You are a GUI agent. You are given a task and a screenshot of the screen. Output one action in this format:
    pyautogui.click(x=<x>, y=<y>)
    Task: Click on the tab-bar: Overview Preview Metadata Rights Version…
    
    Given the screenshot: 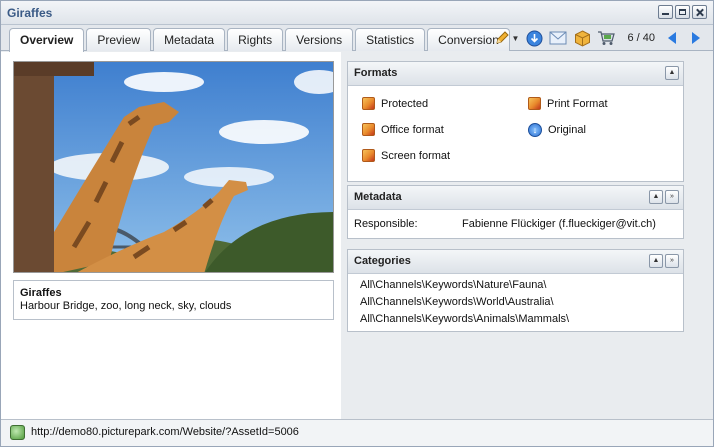 What is the action you would take?
    pyautogui.click(x=357, y=38)
    